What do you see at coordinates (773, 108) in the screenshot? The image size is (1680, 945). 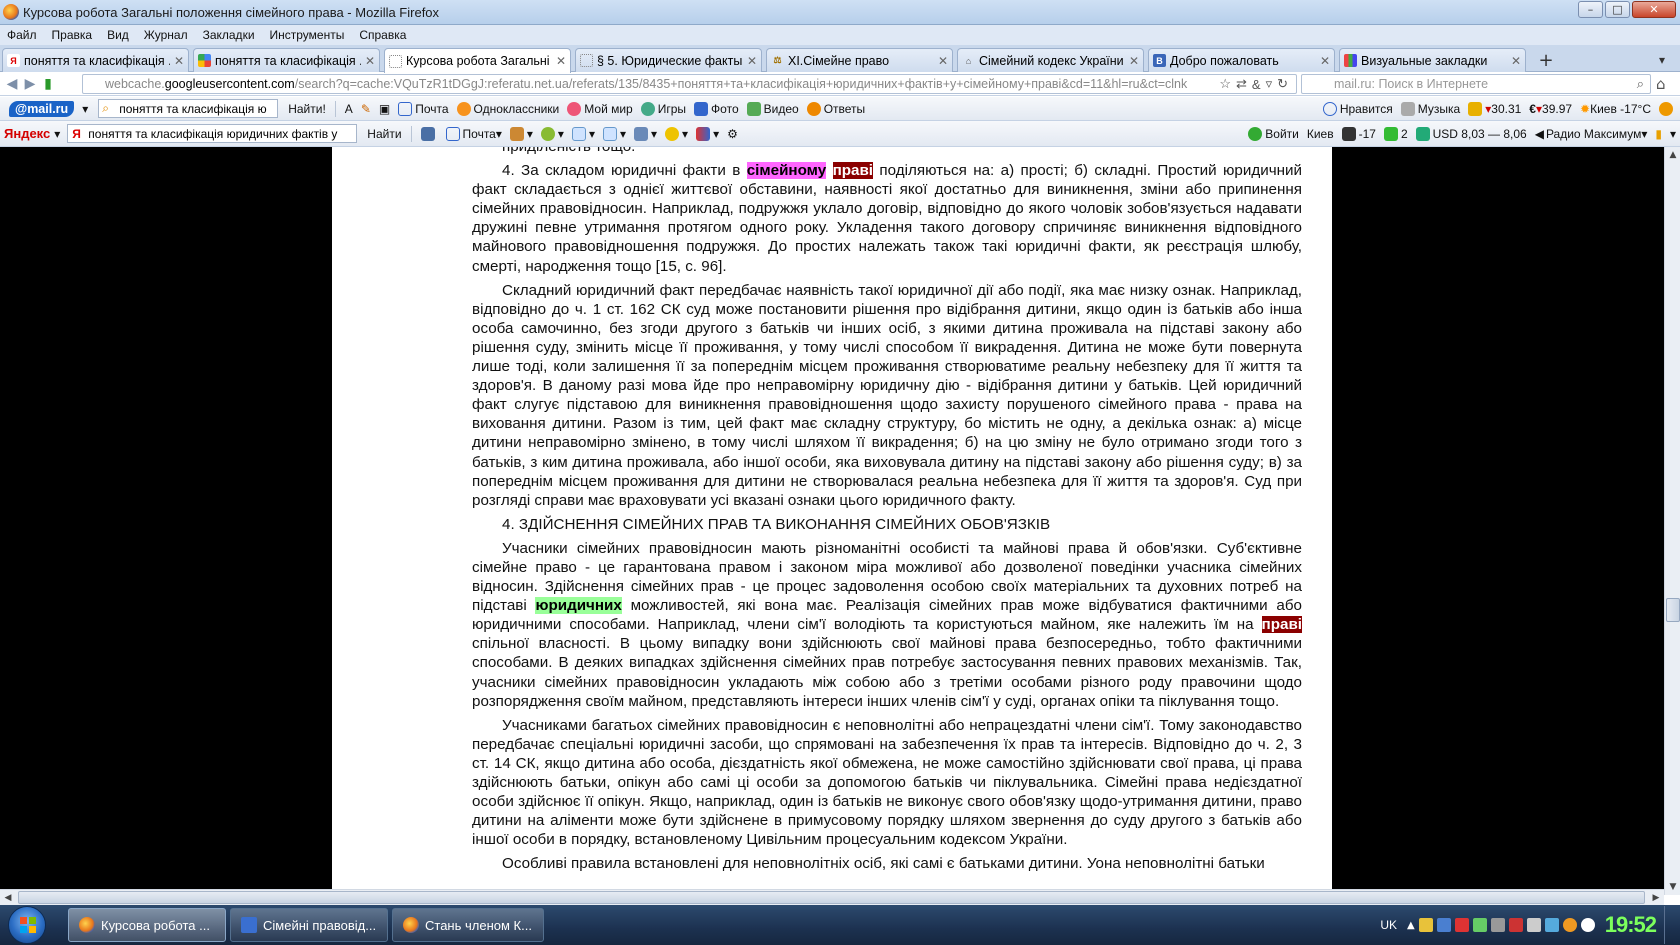 I see `toolbar-video-link: Видео` at bounding box center [773, 108].